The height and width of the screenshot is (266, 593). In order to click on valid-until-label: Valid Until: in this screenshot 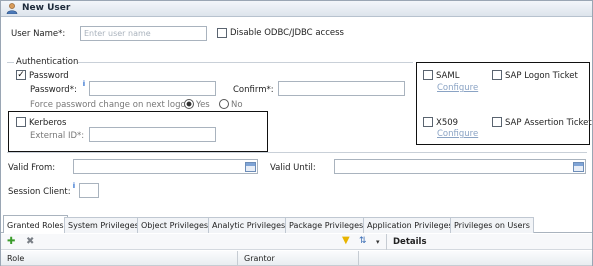, I will do `click(293, 168)`.